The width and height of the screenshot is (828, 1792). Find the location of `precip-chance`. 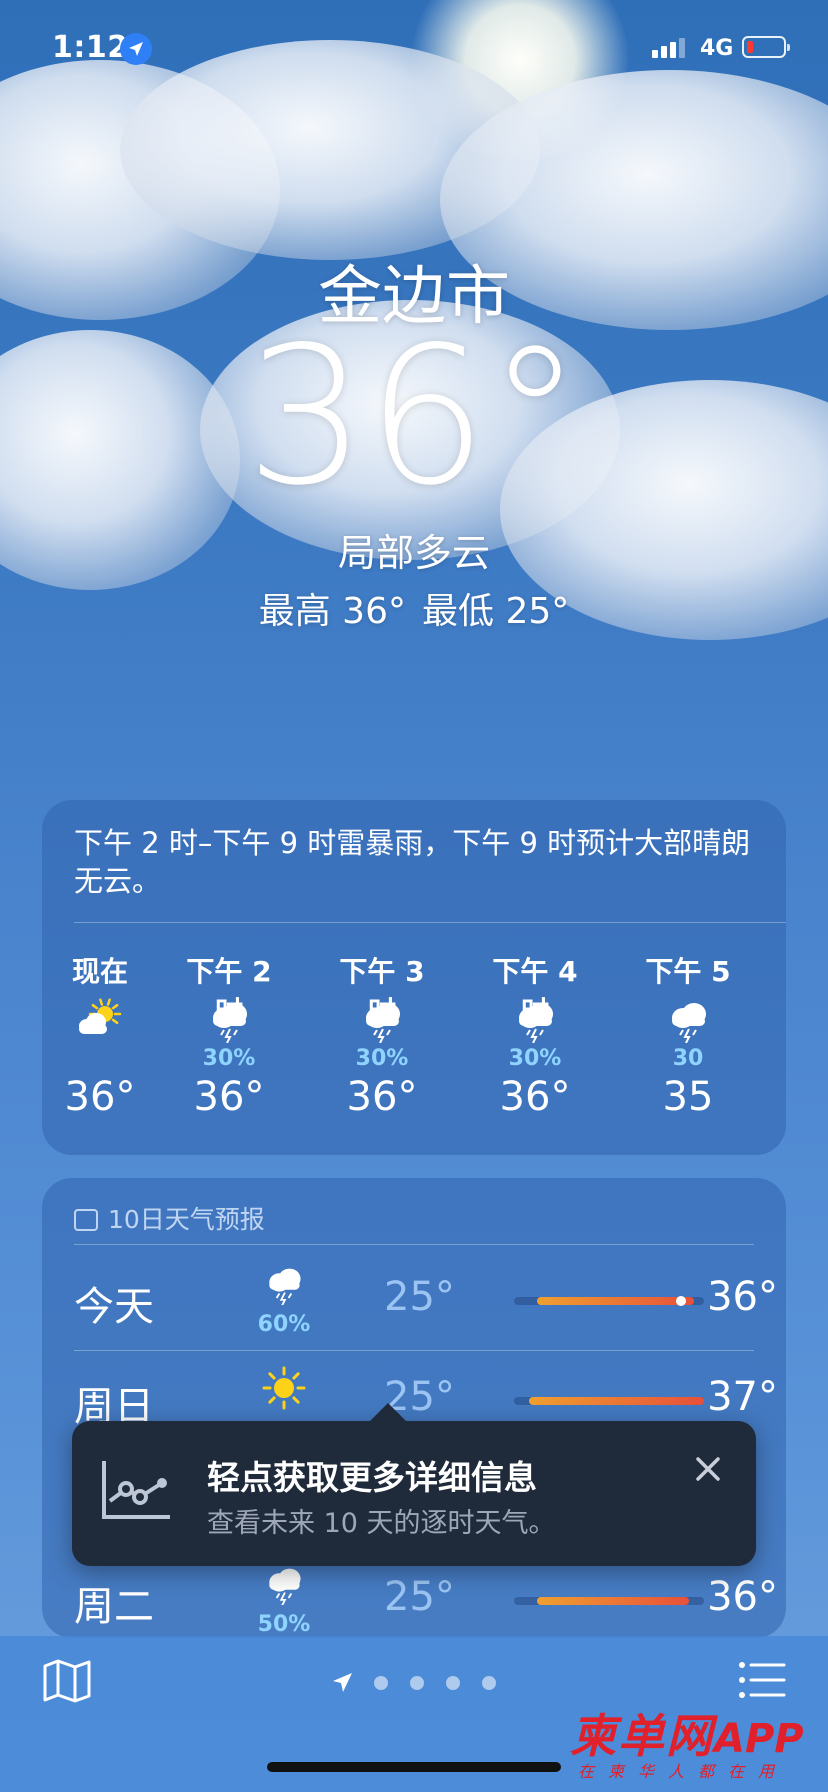

precip-chance is located at coordinates (100, 1058).